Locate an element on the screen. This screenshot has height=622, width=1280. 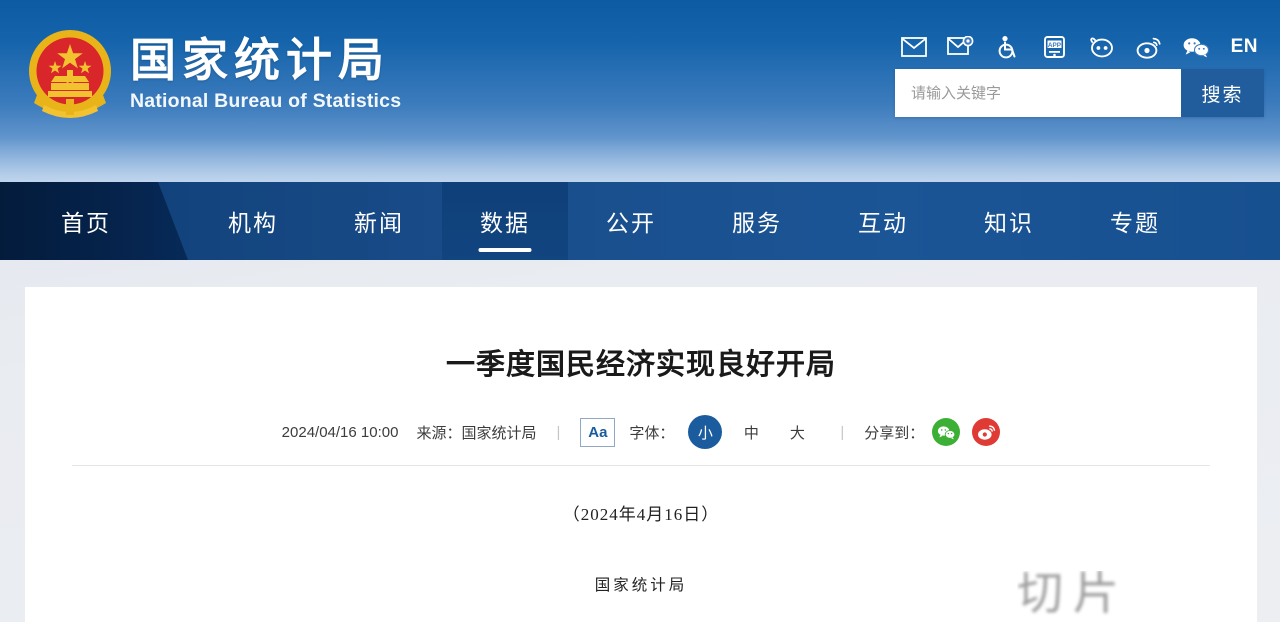
nav-item-institution: 机构 is located at coordinates (253, 221).